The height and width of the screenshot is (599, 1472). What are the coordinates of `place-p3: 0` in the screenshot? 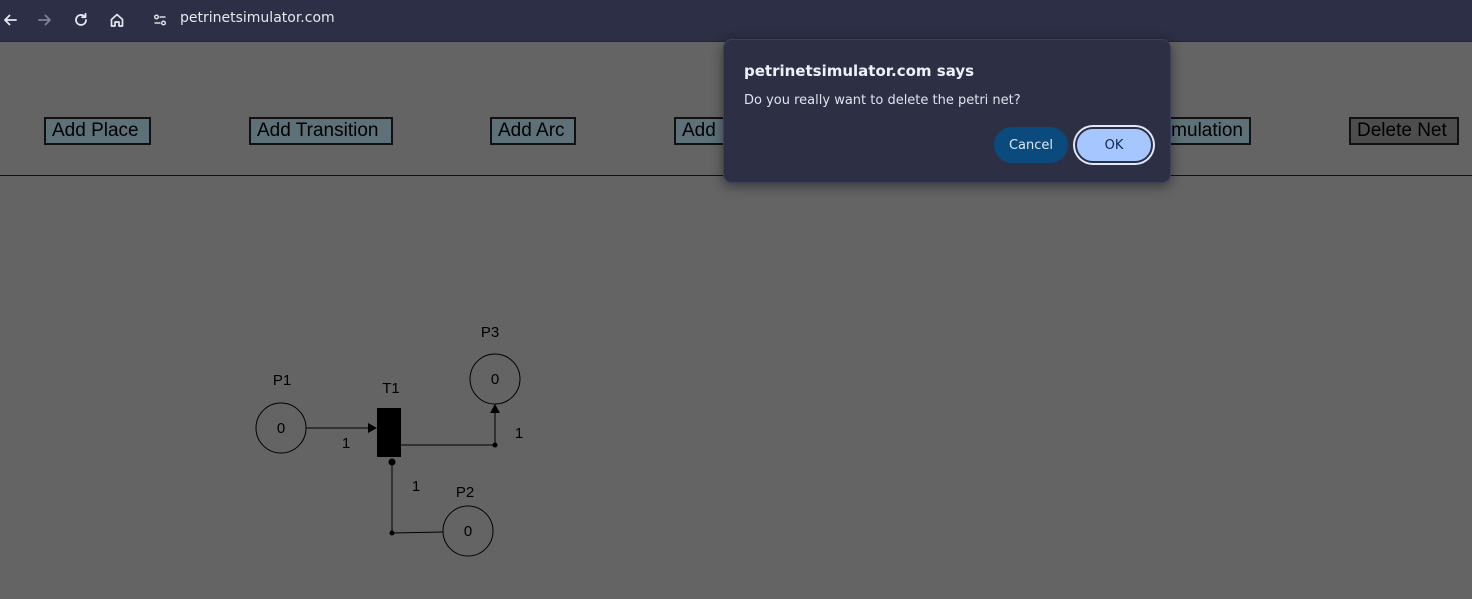 It's located at (495, 379).